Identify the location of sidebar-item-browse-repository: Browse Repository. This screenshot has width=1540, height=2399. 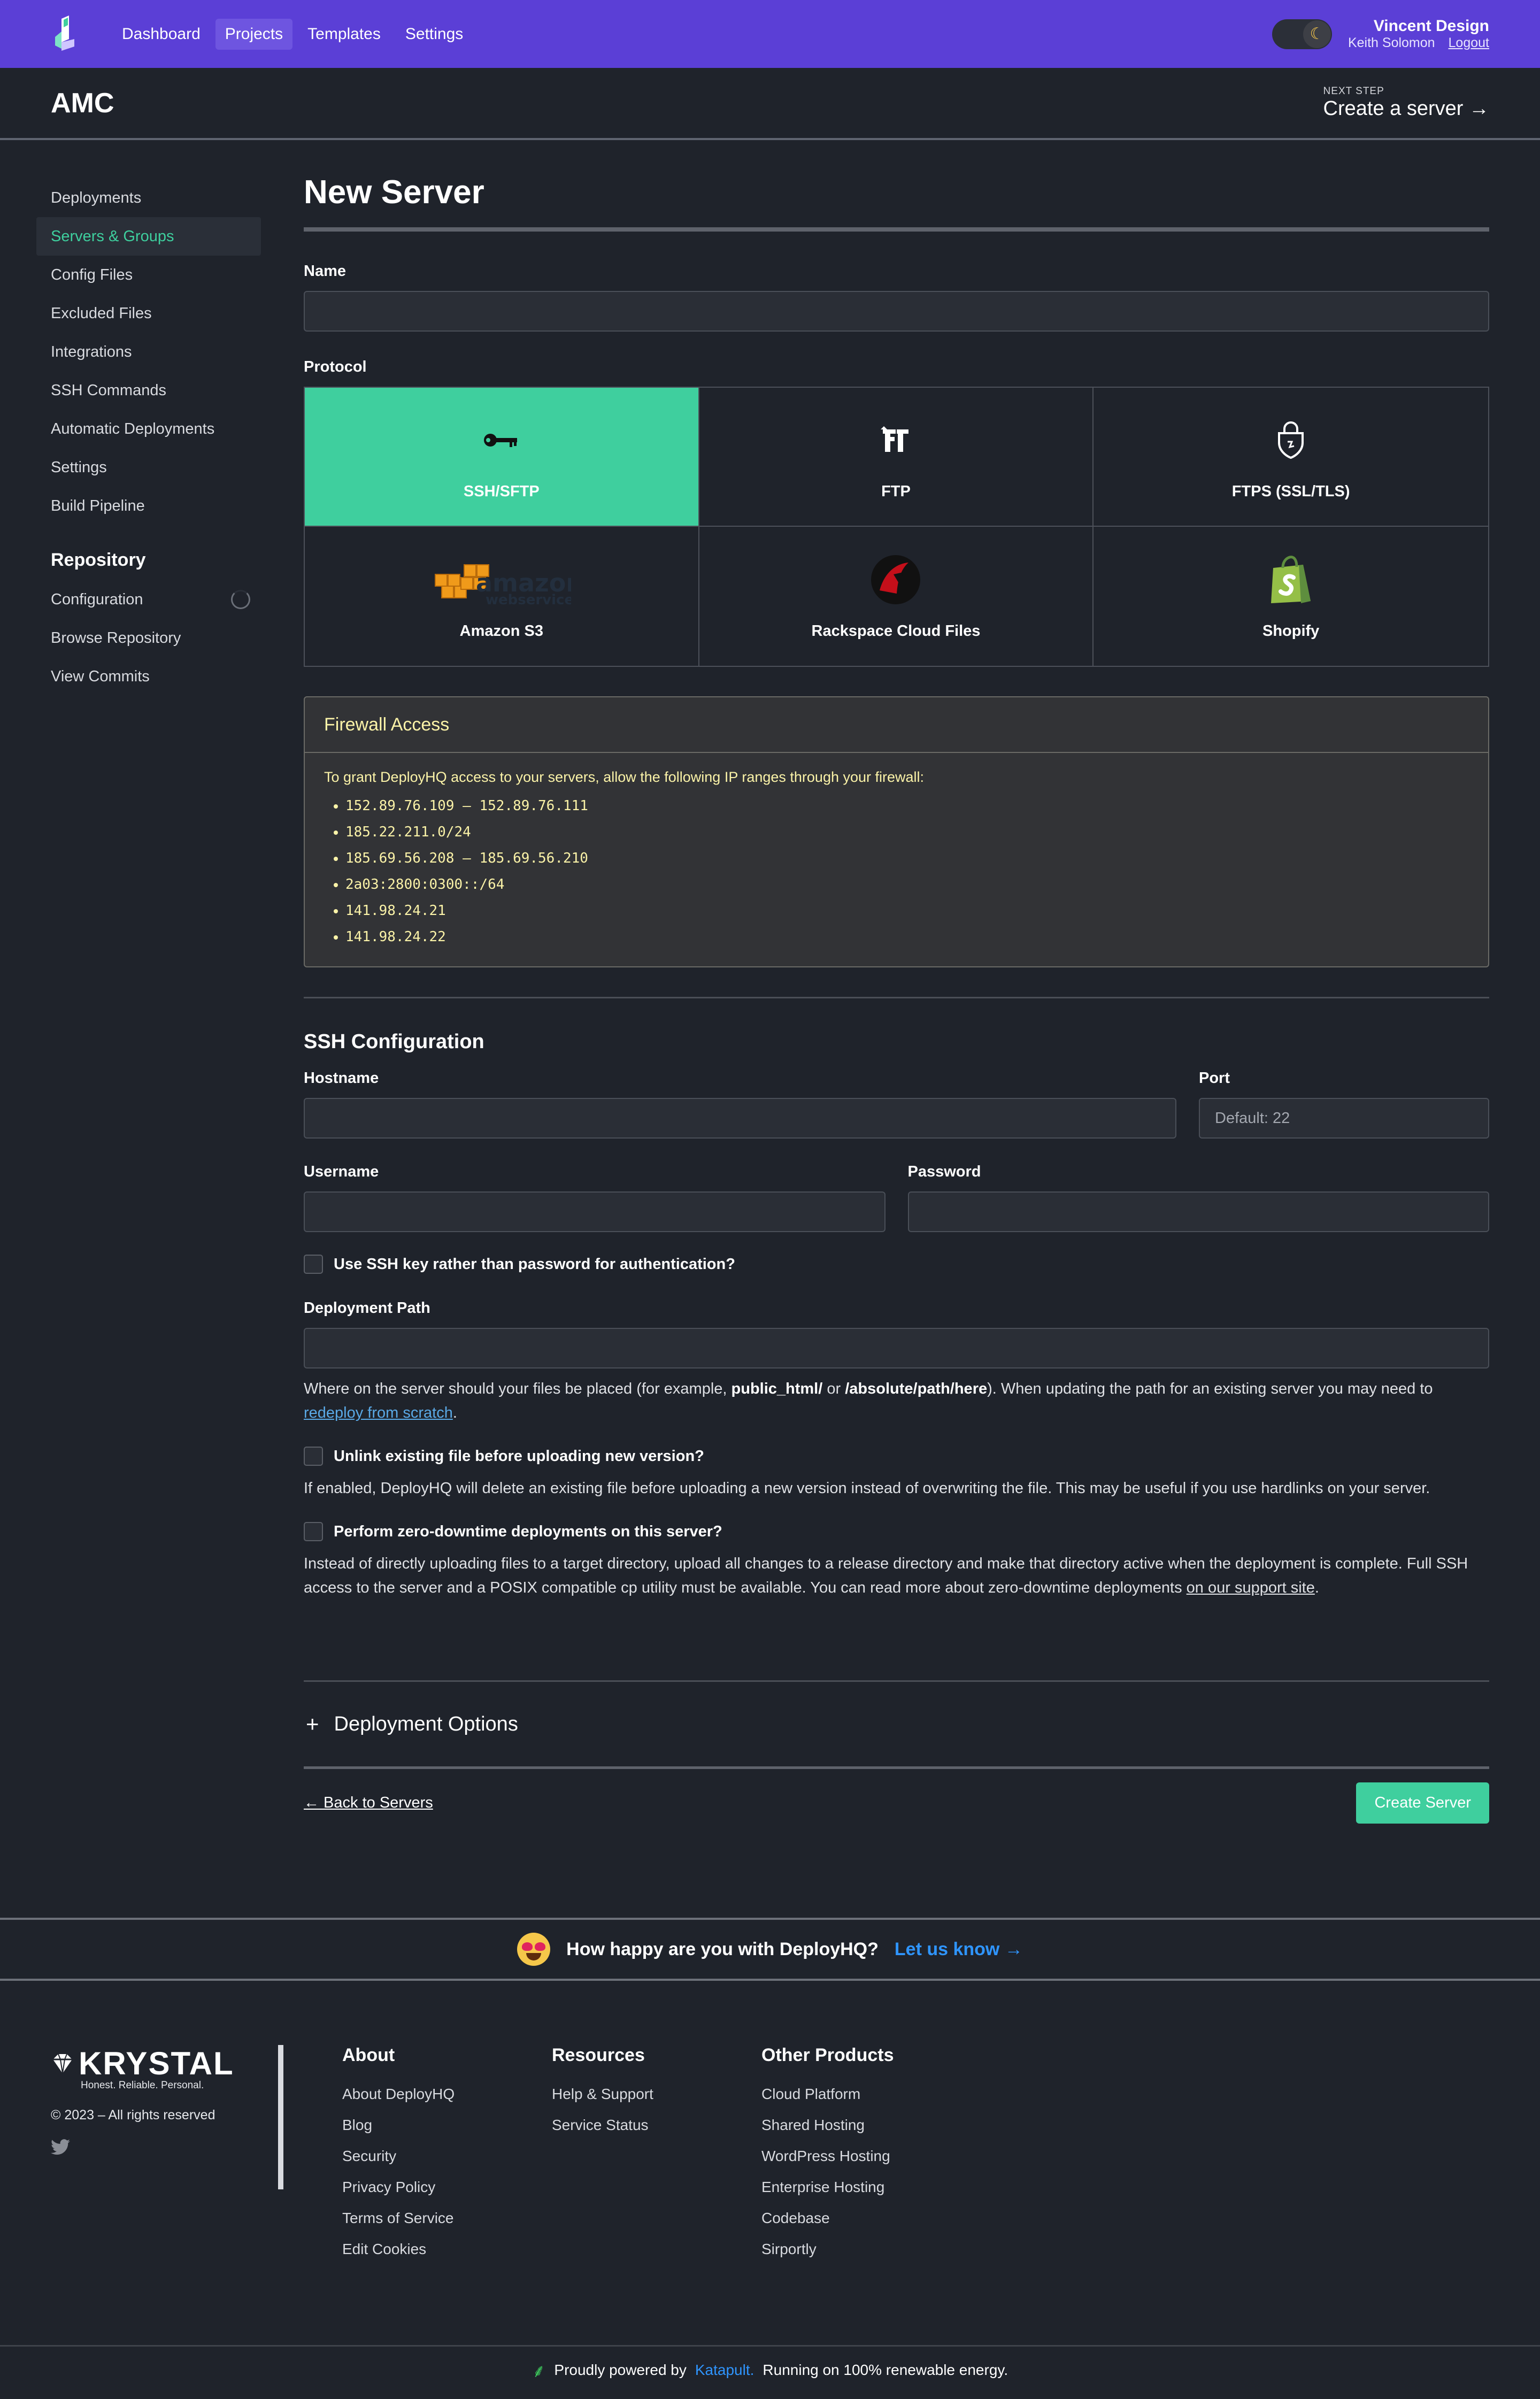
(148, 638).